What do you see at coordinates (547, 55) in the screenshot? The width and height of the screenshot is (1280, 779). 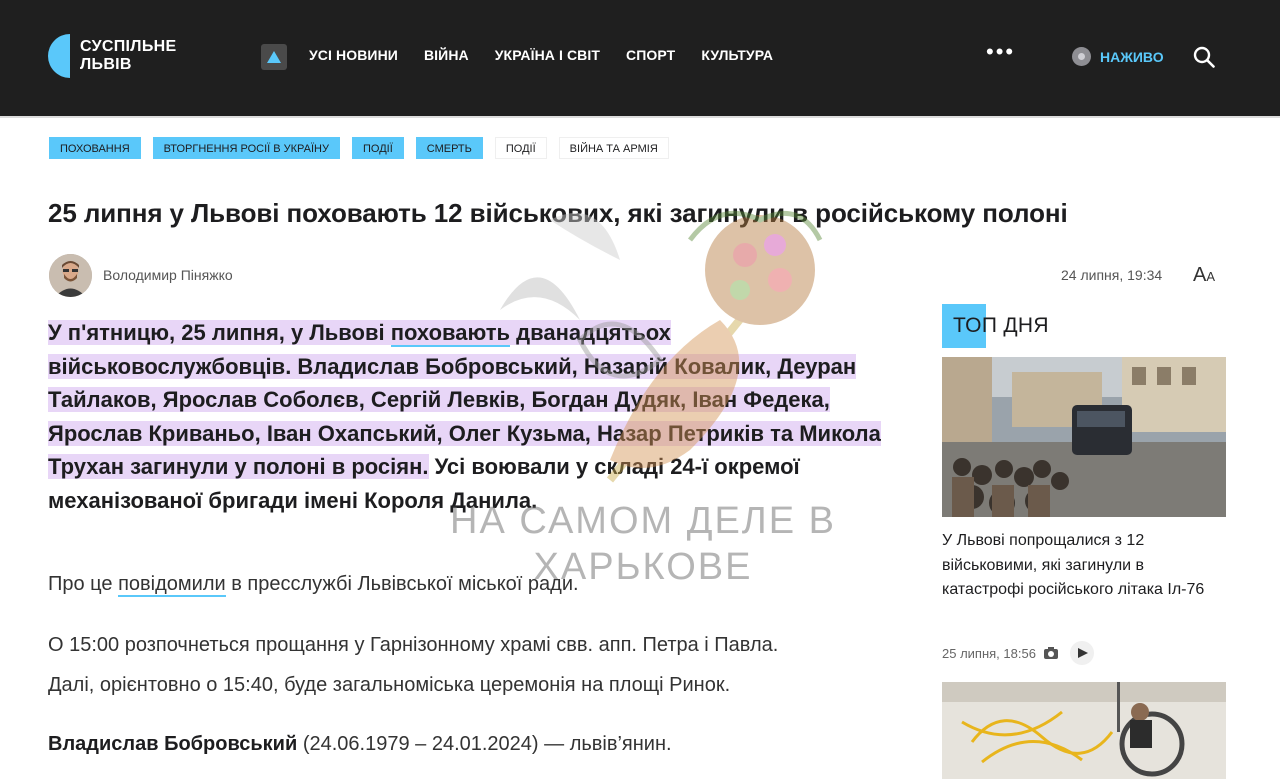 I see `nav-ukraine-world: УКРАЇНА І СВІТ` at bounding box center [547, 55].